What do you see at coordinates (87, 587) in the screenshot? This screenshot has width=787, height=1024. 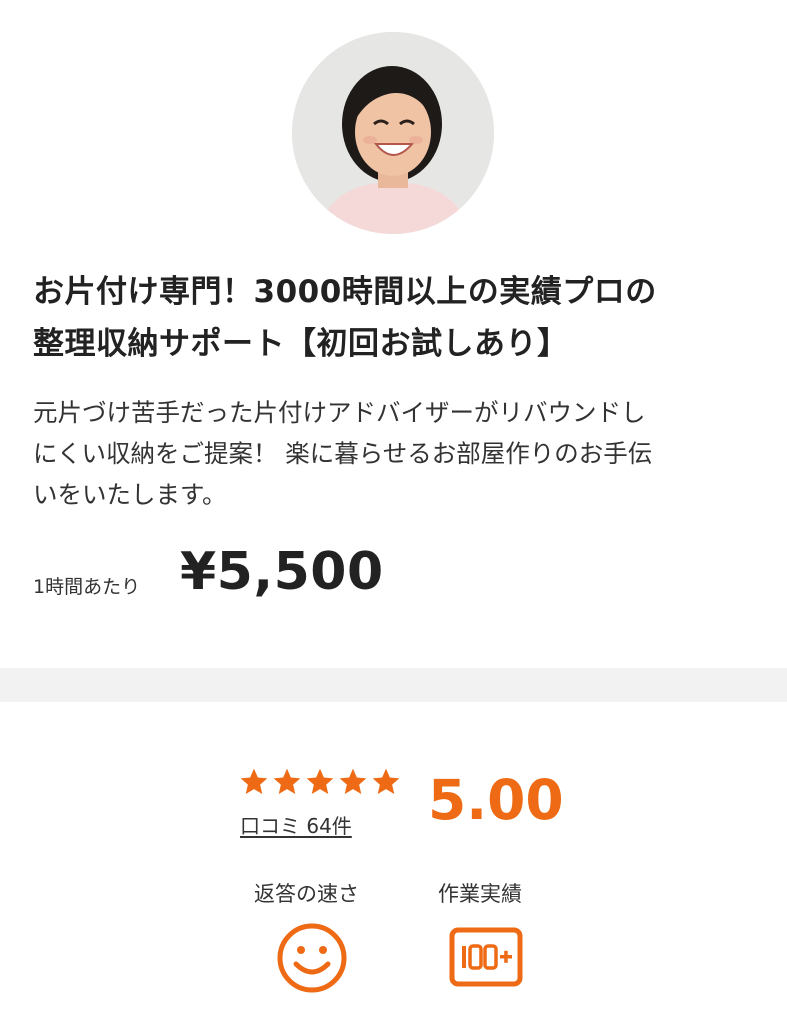 I see `price-unit-label: 1時間あたり` at bounding box center [87, 587].